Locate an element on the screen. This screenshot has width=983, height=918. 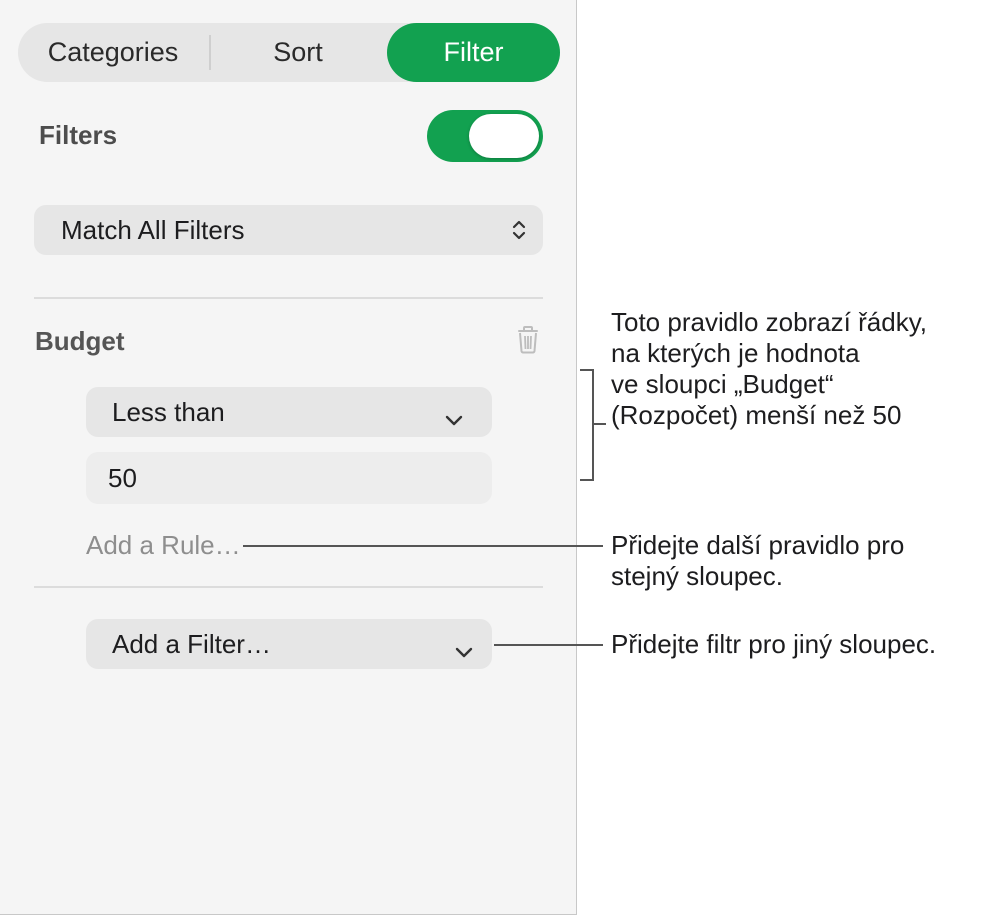
filter-column-heading: Budget is located at coordinates (80, 341).